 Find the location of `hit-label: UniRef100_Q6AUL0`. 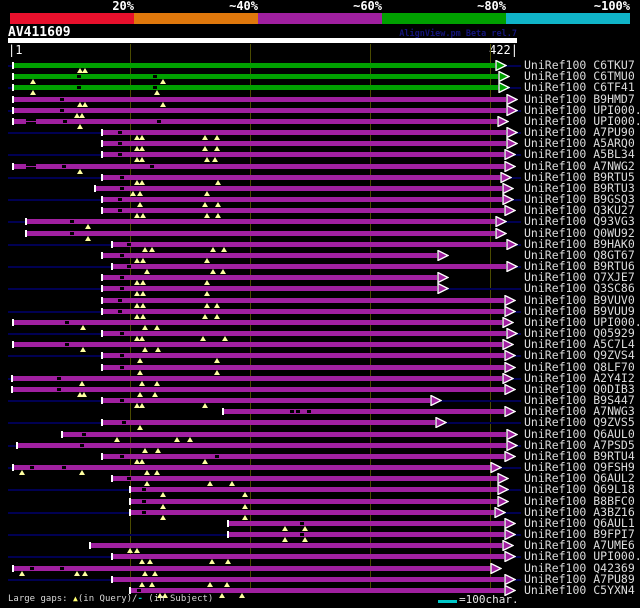

hit-label: UniRef100_Q6AUL0 is located at coordinates (582, 434).